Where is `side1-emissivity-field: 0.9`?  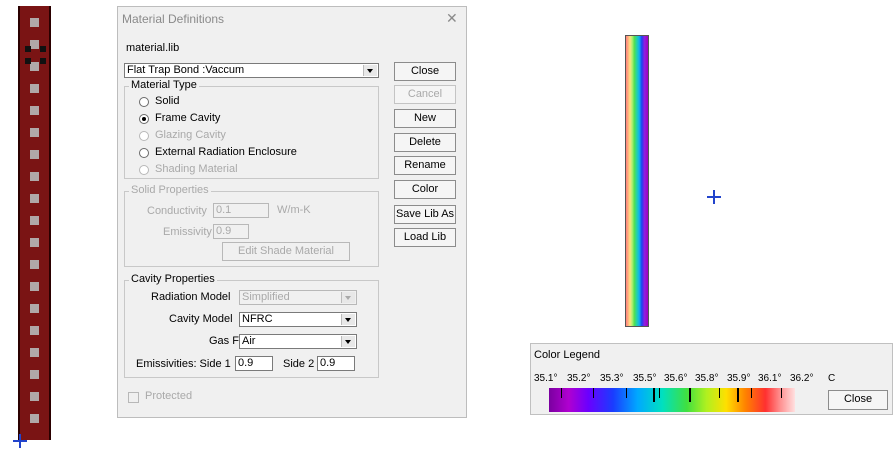
side1-emissivity-field: 0.9 is located at coordinates (254, 363).